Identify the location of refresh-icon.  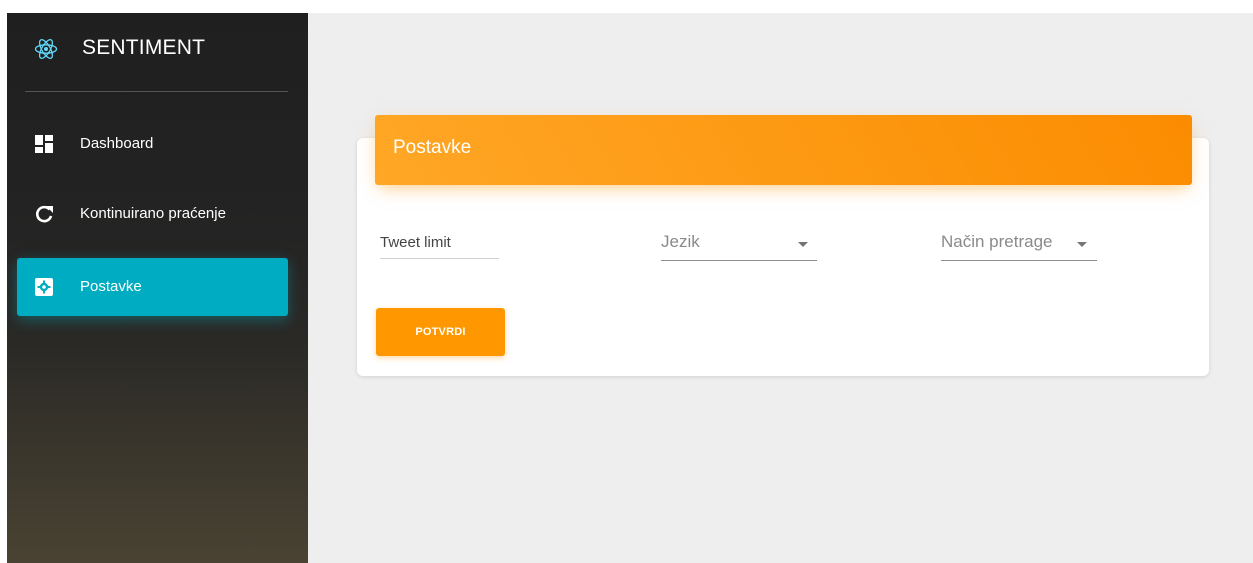
(44, 214).